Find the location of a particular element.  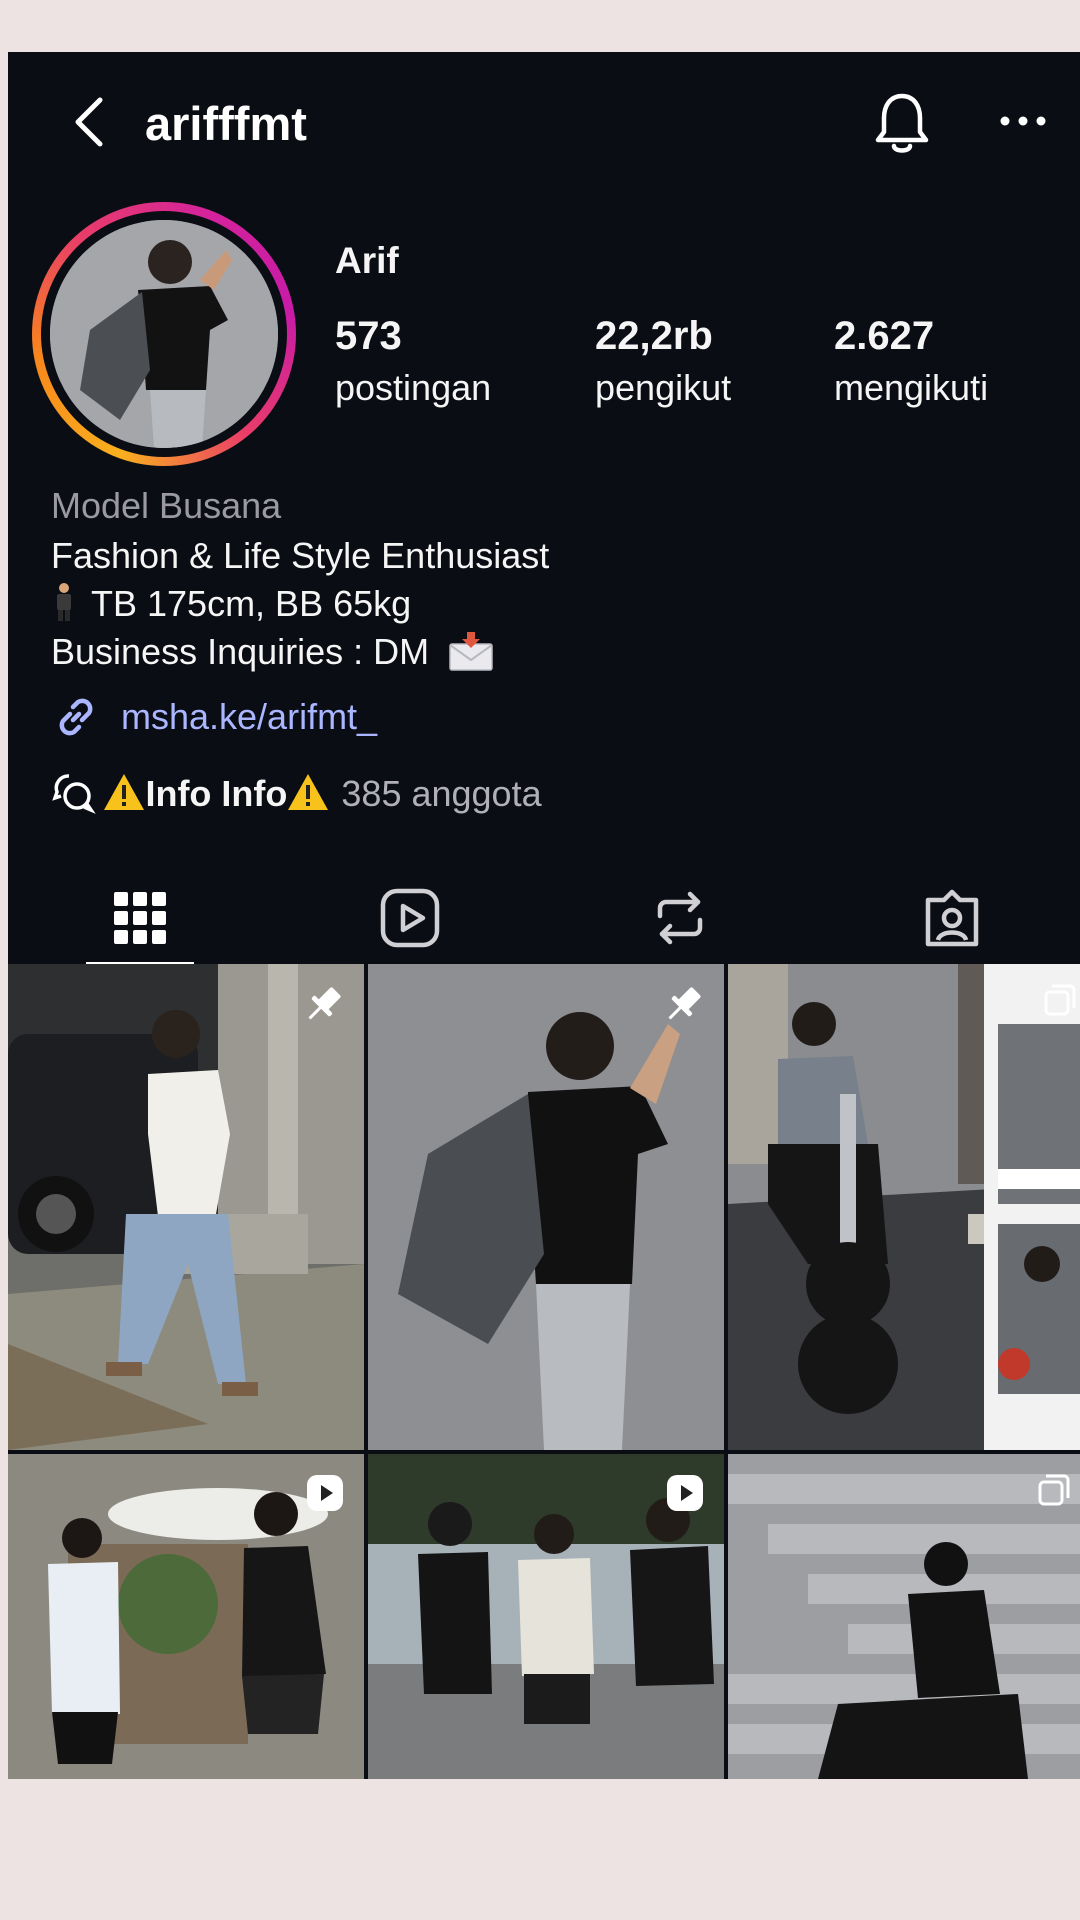

tab-reels is located at coordinates (410, 918).